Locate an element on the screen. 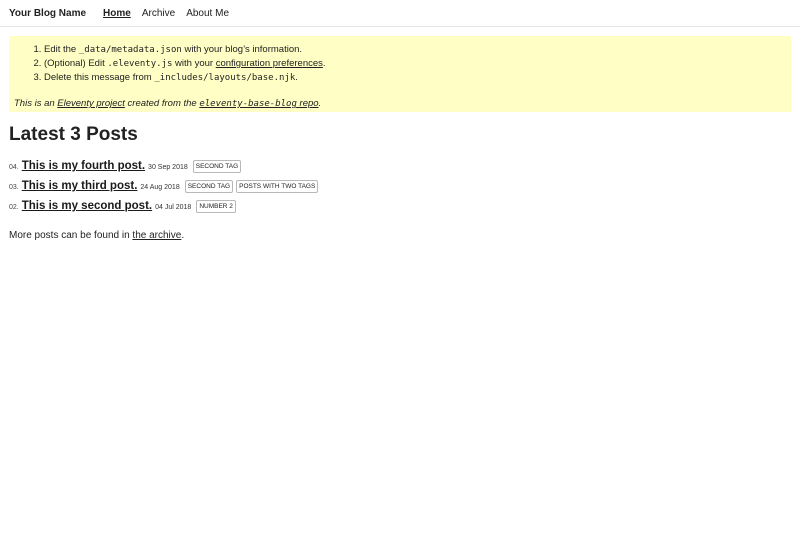 This screenshot has width=800, height=533. archive-note-text: More posts can be found in is located at coordinates (71, 235).